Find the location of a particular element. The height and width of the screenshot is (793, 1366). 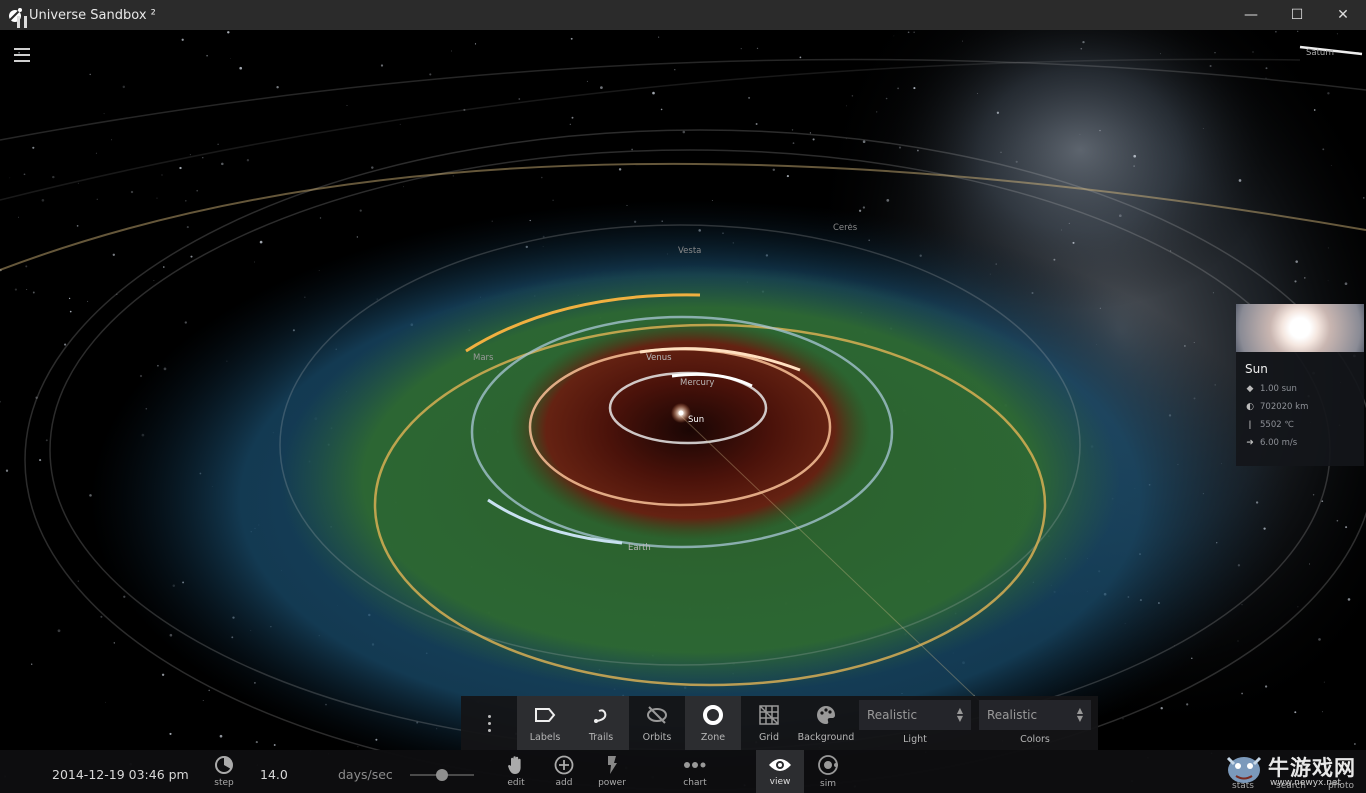

pause-icon is located at coordinates (22, 21).